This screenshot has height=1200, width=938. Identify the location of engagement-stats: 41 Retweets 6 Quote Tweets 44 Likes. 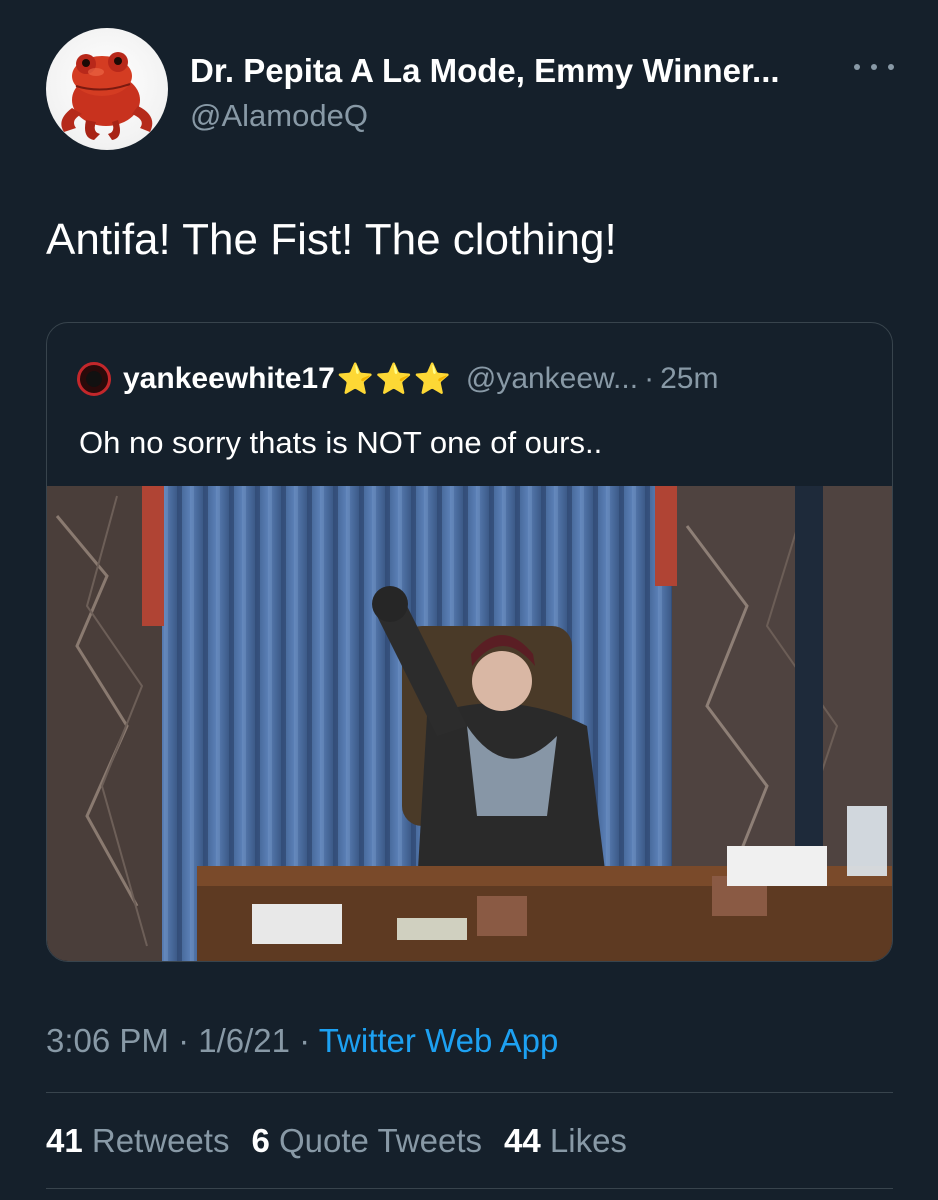
(336, 1141).